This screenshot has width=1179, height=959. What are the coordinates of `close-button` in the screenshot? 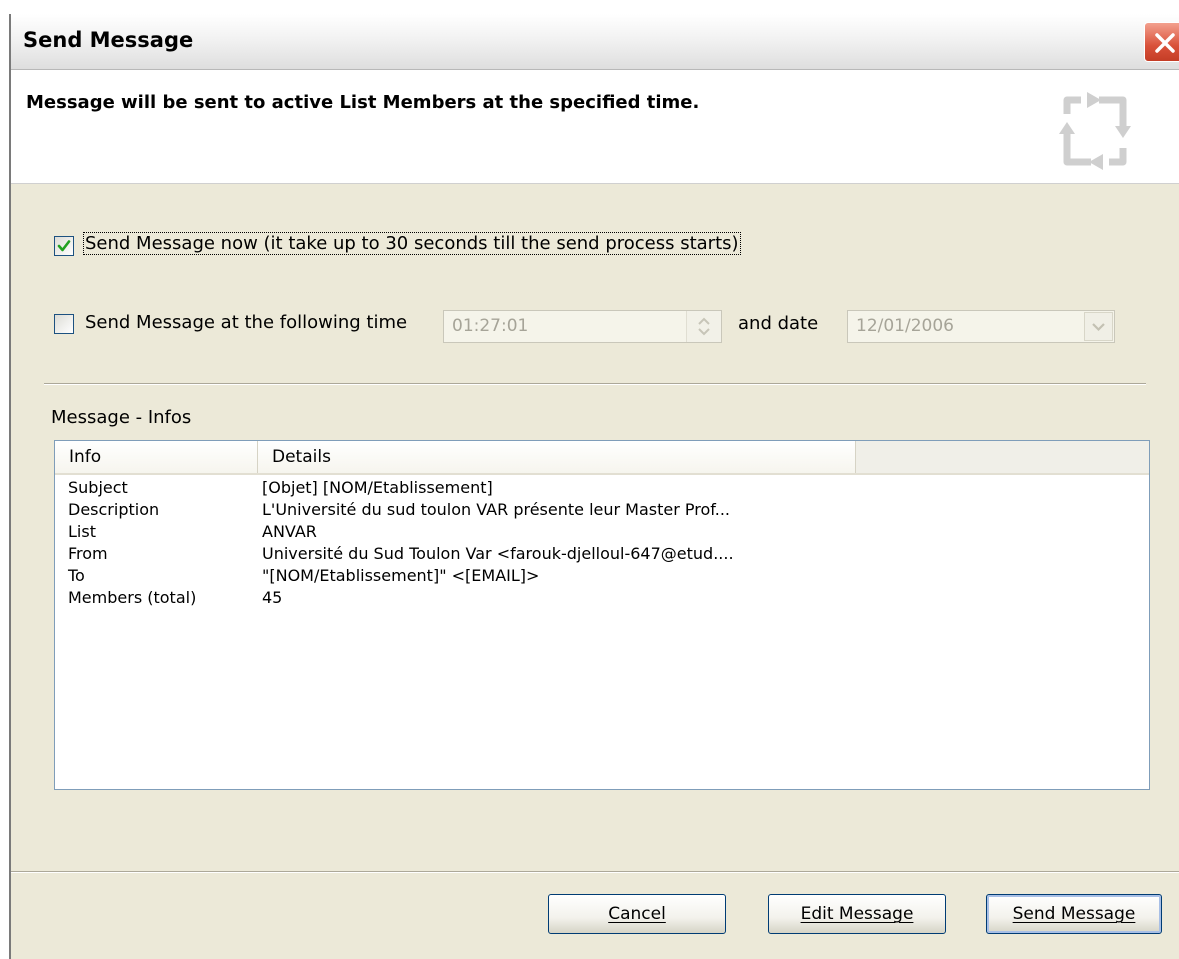 It's located at (1161, 42).